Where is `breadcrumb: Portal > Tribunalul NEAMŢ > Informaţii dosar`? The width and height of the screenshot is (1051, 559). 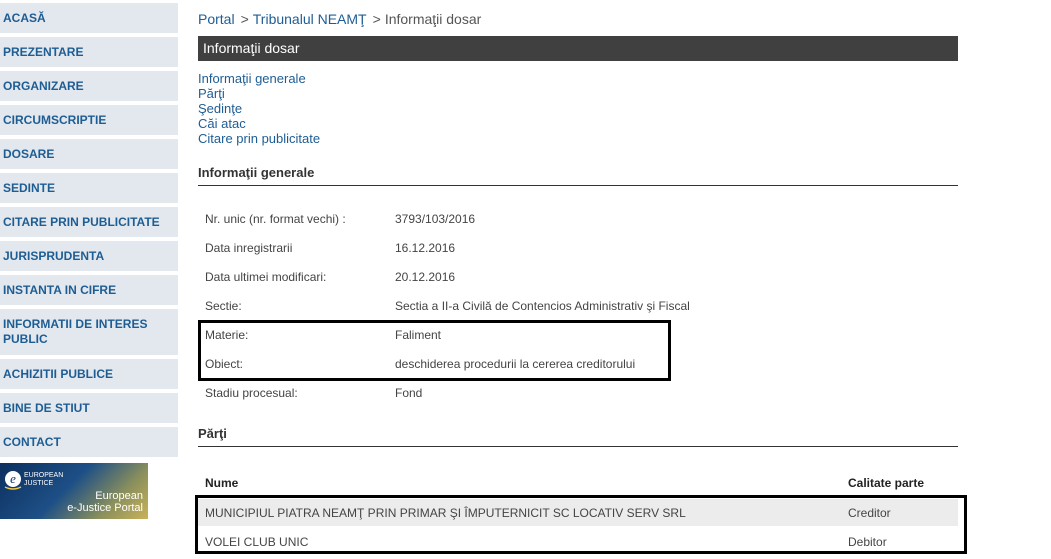 breadcrumb: Portal > Tribunalul NEAMŢ > Informaţii dosar is located at coordinates (339, 19).